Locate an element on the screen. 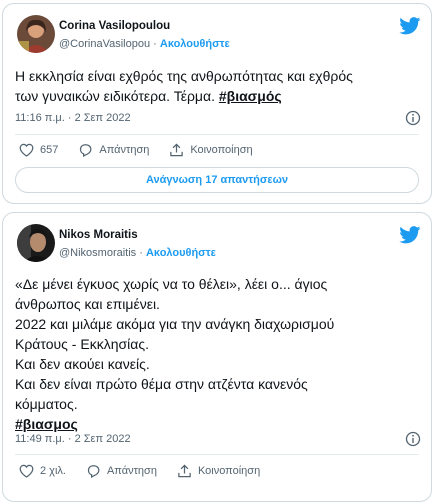 This screenshot has width=435, height=502. tweet-text-line: κόμματος. is located at coordinates (46, 404).